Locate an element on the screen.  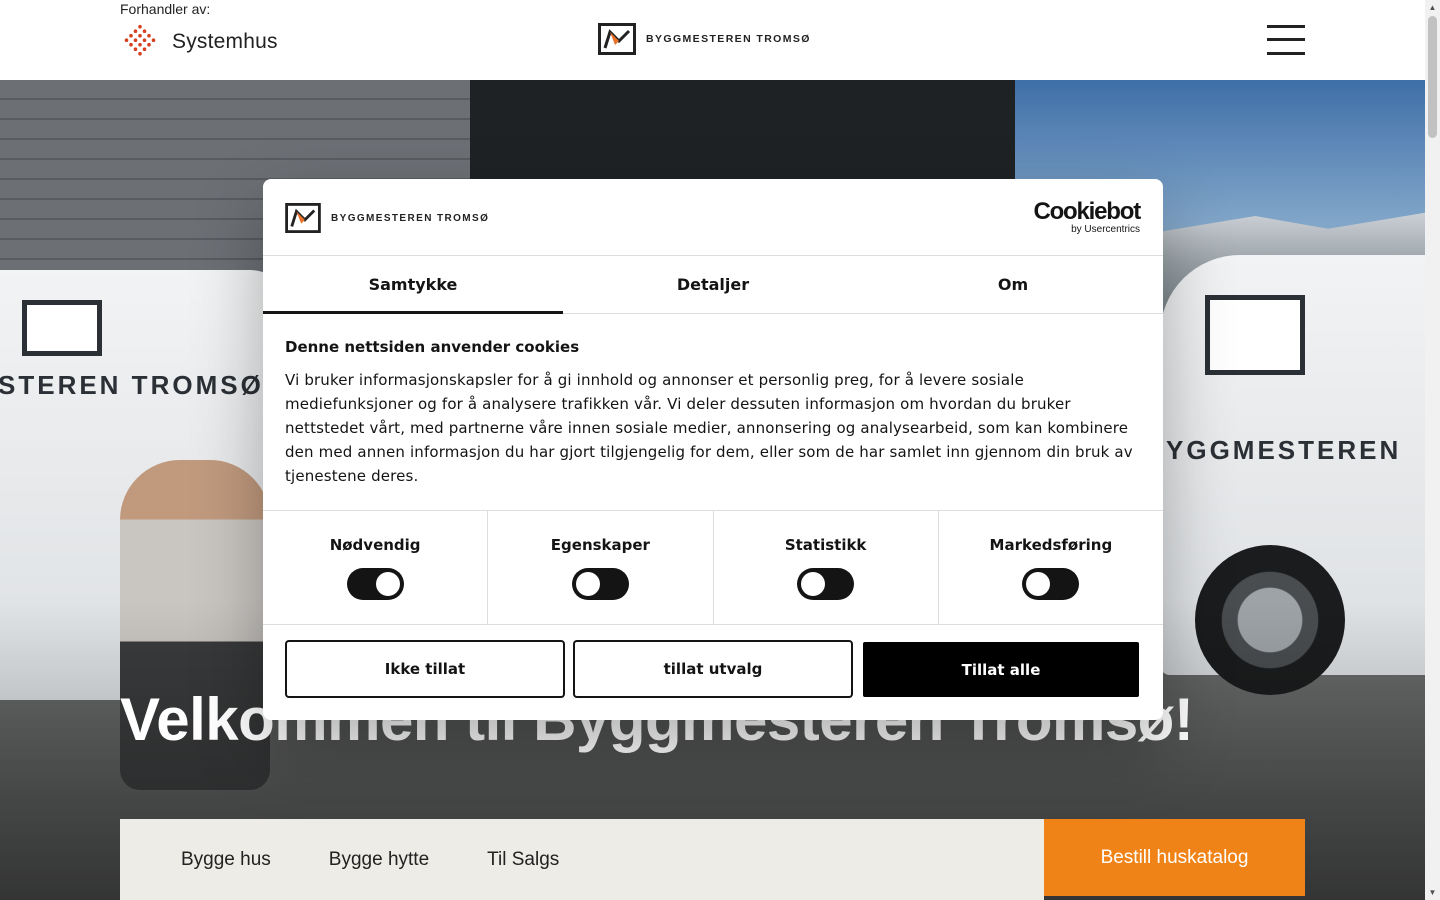
tab-om: Om is located at coordinates (1013, 284).